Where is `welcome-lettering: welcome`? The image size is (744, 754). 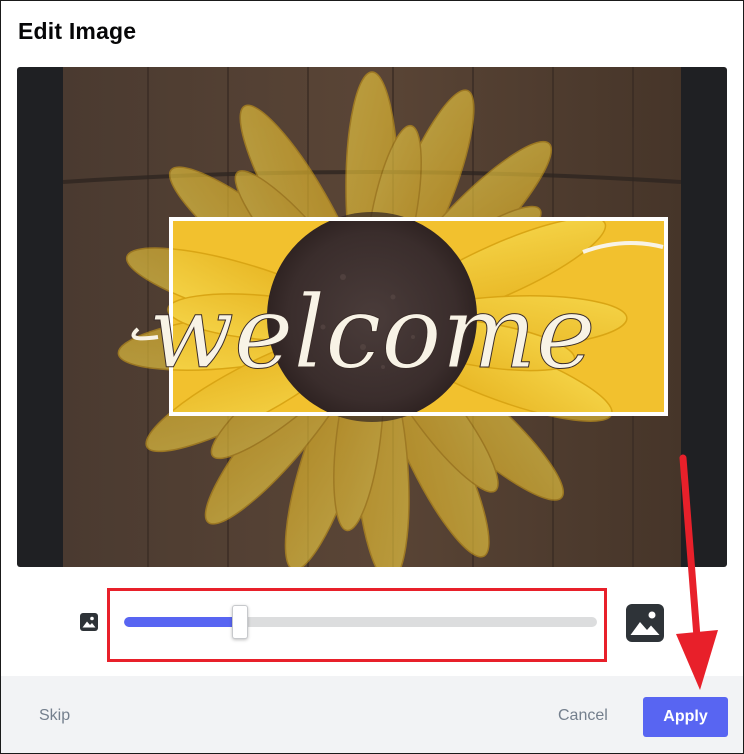 welcome-lettering: welcome is located at coordinates (397, 316).